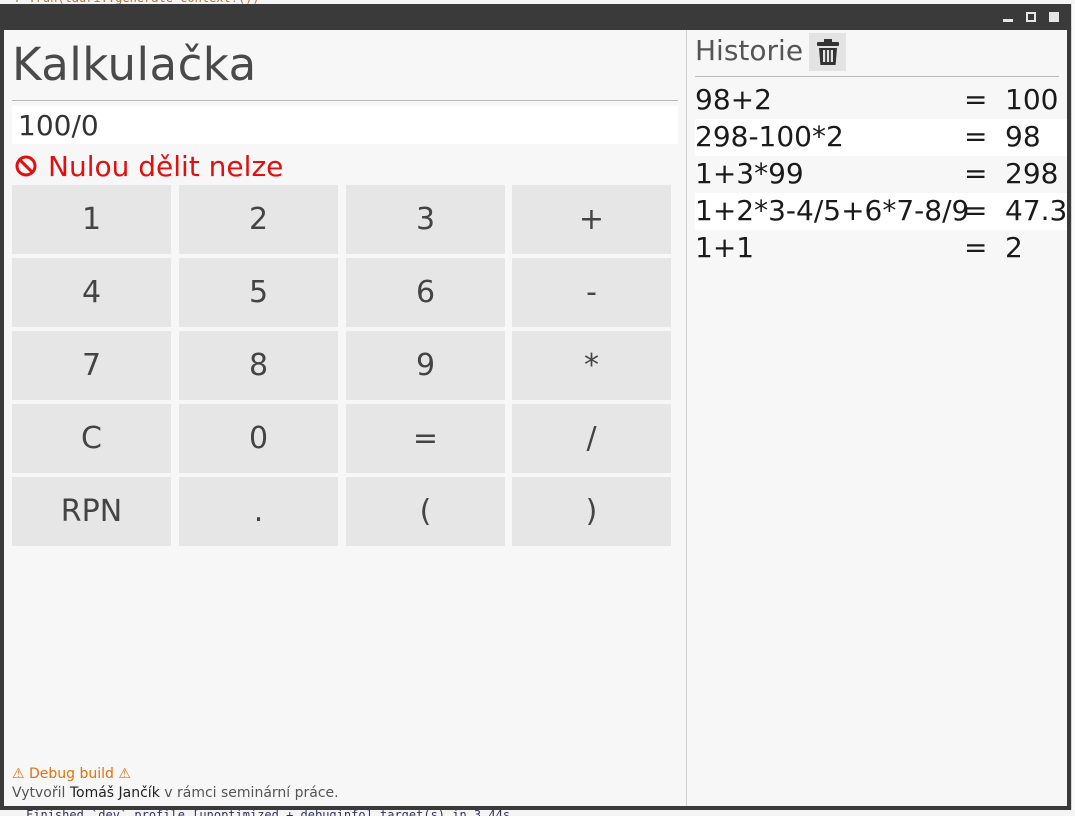 The width and height of the screenshot is (1075, 816). What do you see at coordinates (425, 511) in the screenshot?
I see `key-open-paren: (` at bounding box center [425, 511].